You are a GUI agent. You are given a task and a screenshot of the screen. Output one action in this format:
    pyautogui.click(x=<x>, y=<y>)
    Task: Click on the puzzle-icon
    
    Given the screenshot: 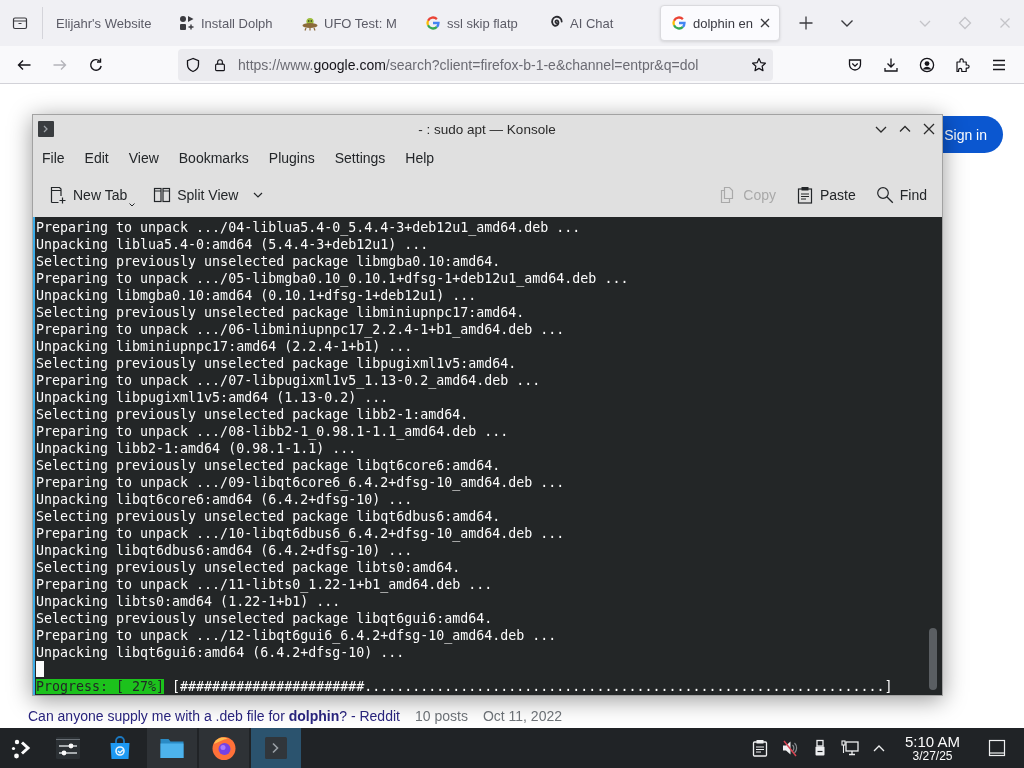 What is the action you would take?
    pyautogui.click(x=963, y=64)
    